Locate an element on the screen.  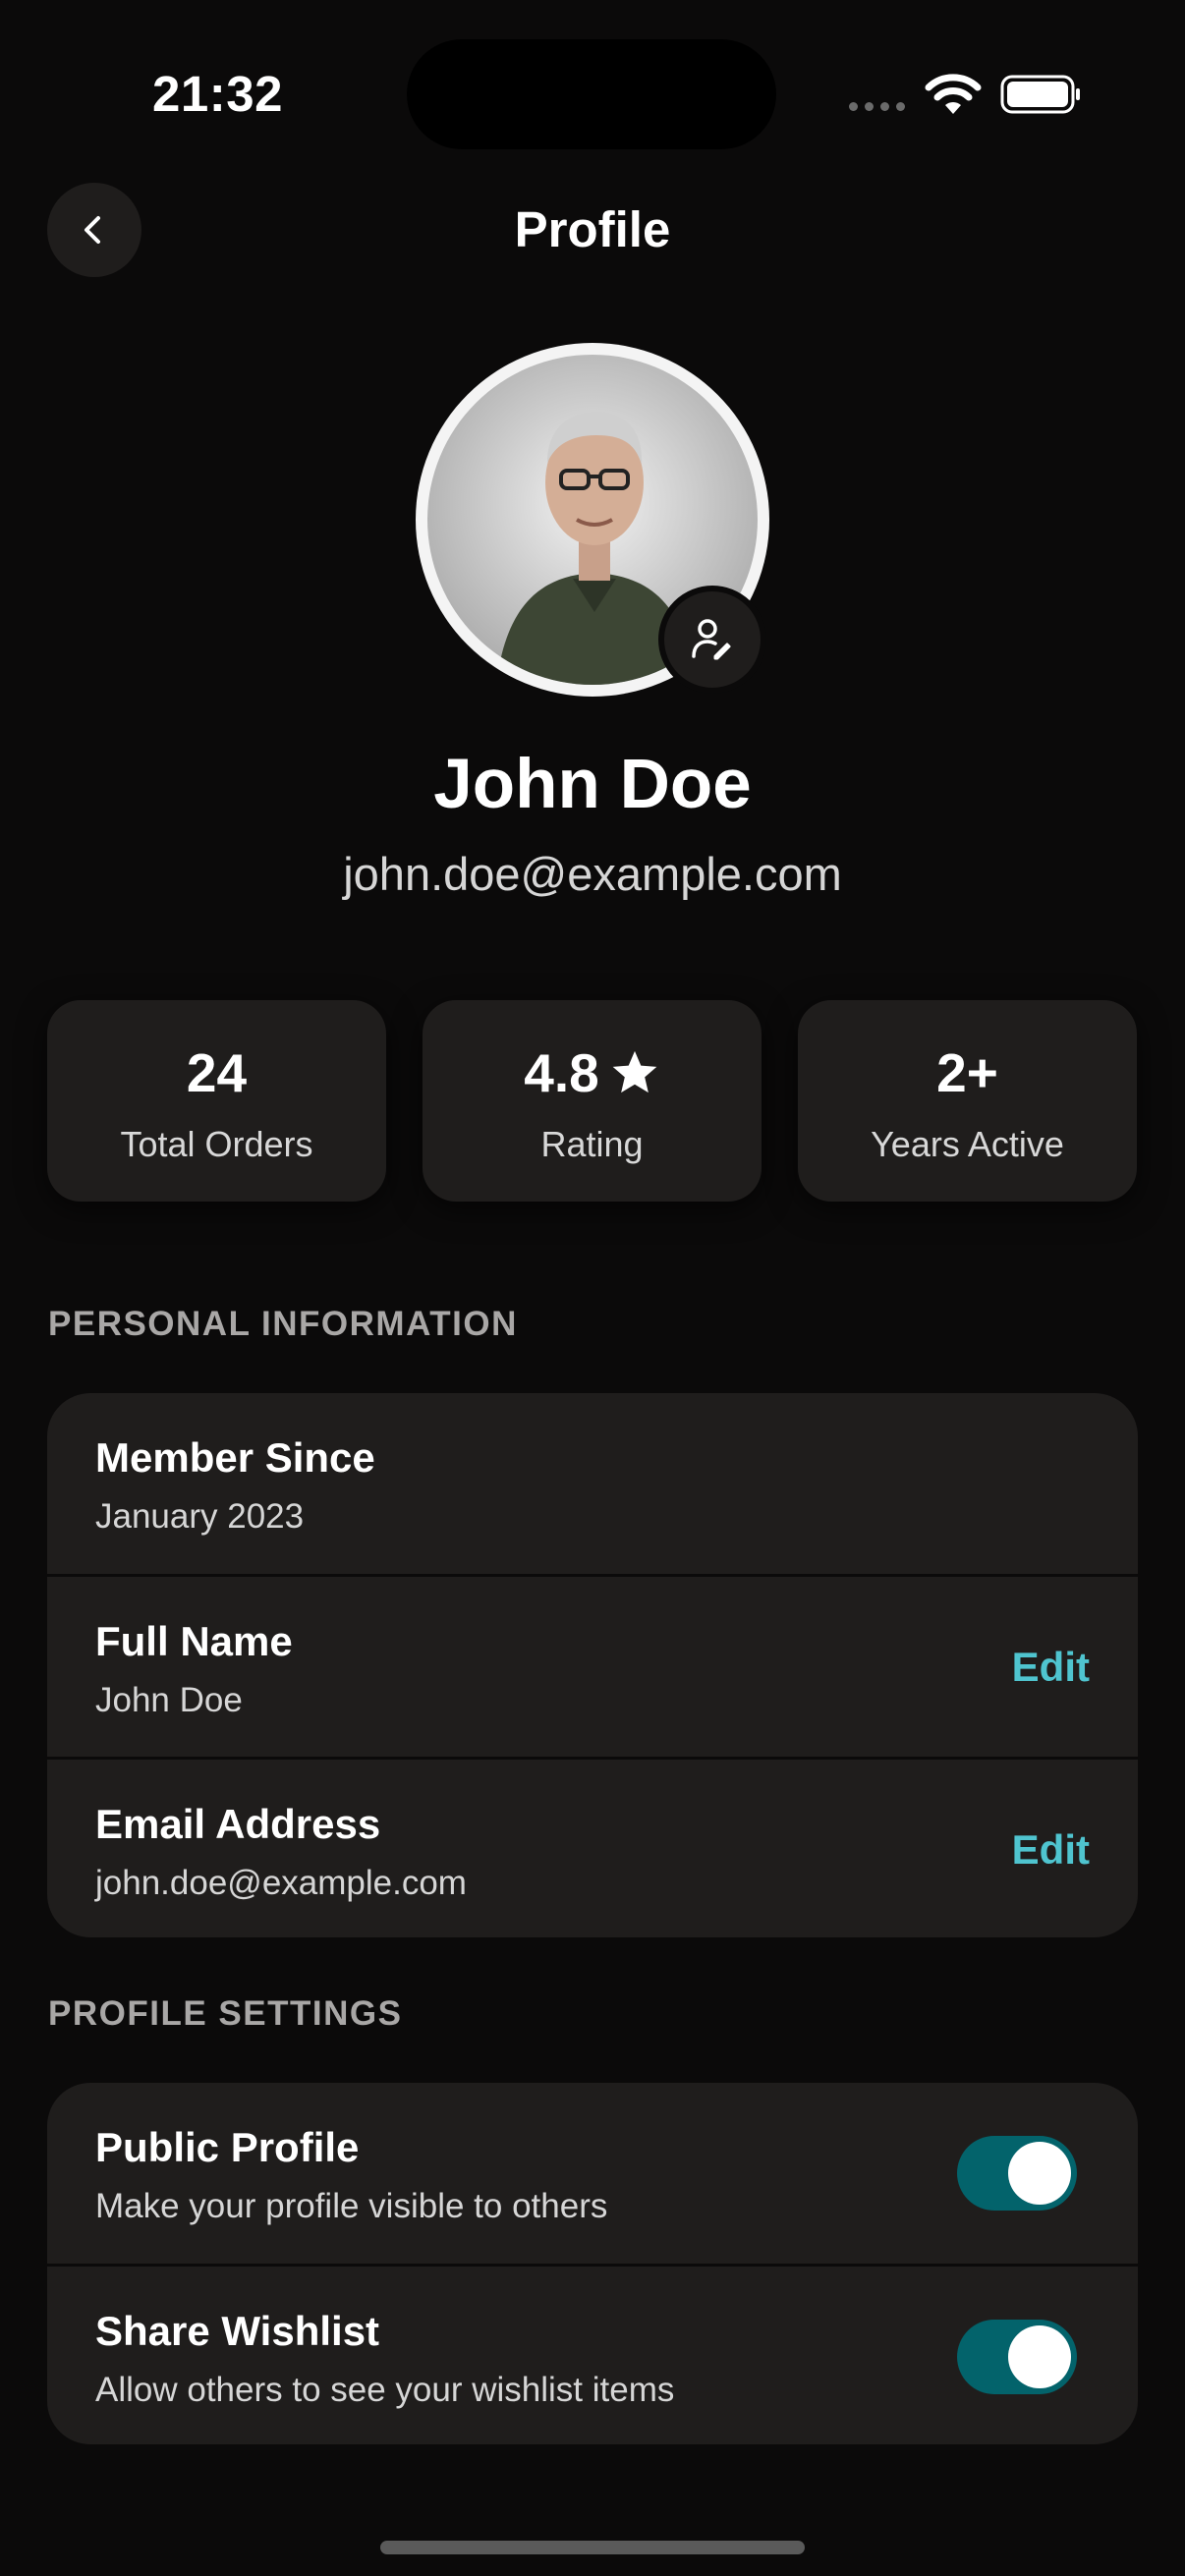
row-value: John Doe is located at coordinates (169, 1700).